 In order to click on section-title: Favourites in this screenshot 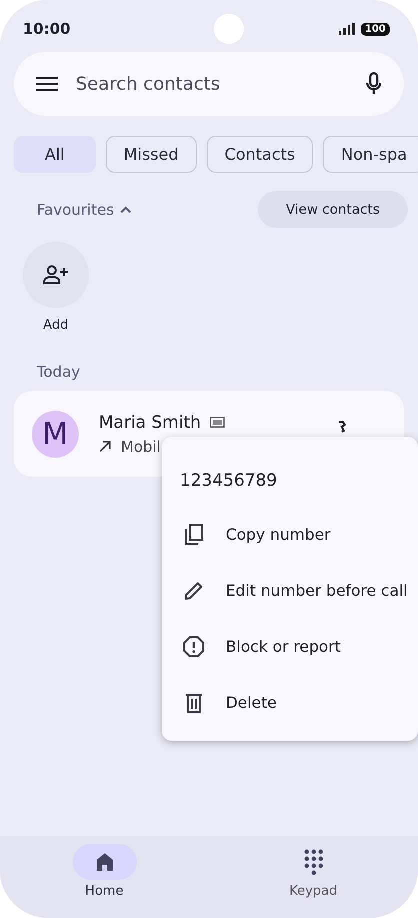, I will do `click(75, 209)`.